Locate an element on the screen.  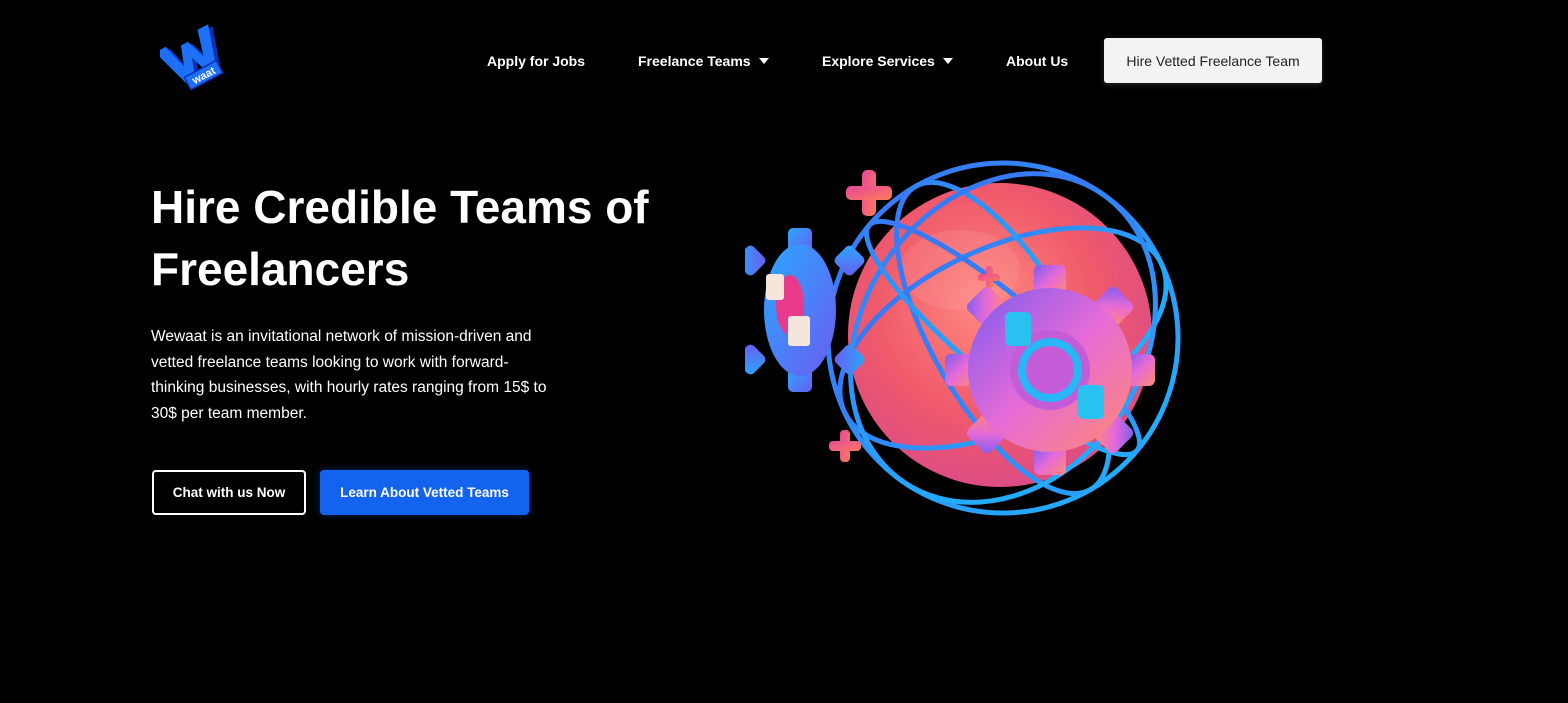
nav-explore-services-dropdown: Explore Services is located at coordinates (887, 61).